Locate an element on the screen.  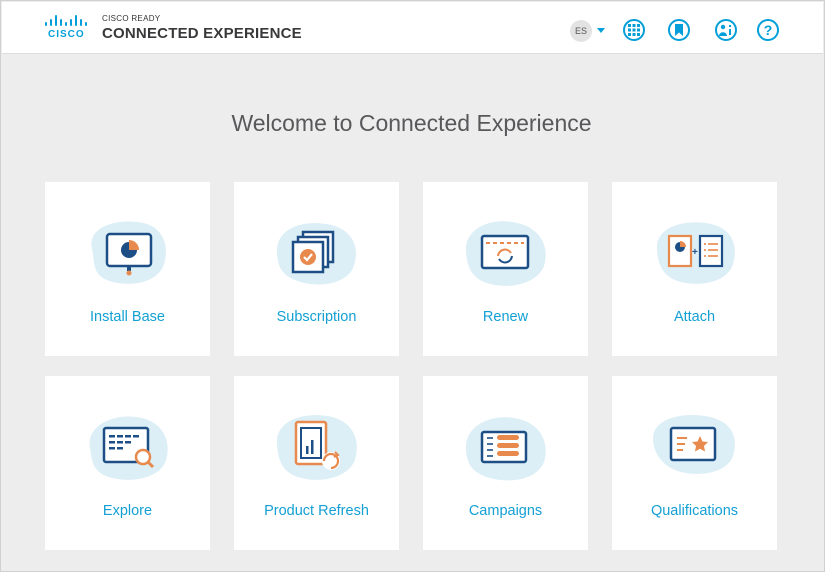
renew-window-icon is located at coordinates (505, 254).